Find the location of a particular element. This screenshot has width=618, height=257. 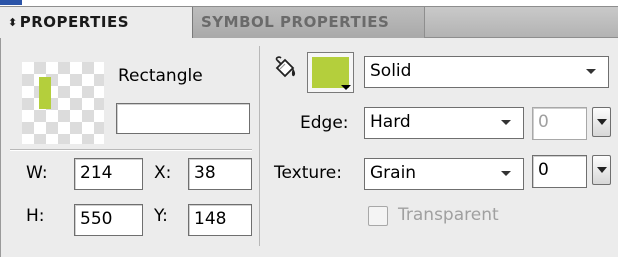

texture-label: Texture: is located at coordinates (308, 173).